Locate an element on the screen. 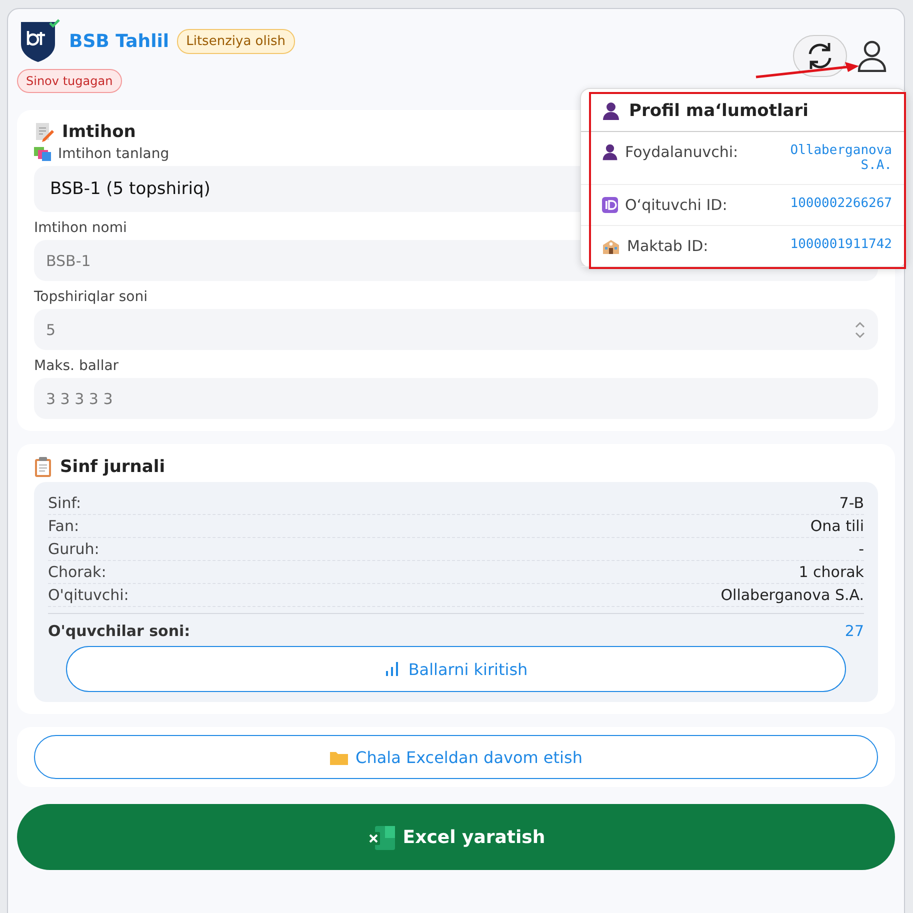 This screenshot has width=913, height=913. journal-title: Sinf jurnali is located at coordinates (113, 467).